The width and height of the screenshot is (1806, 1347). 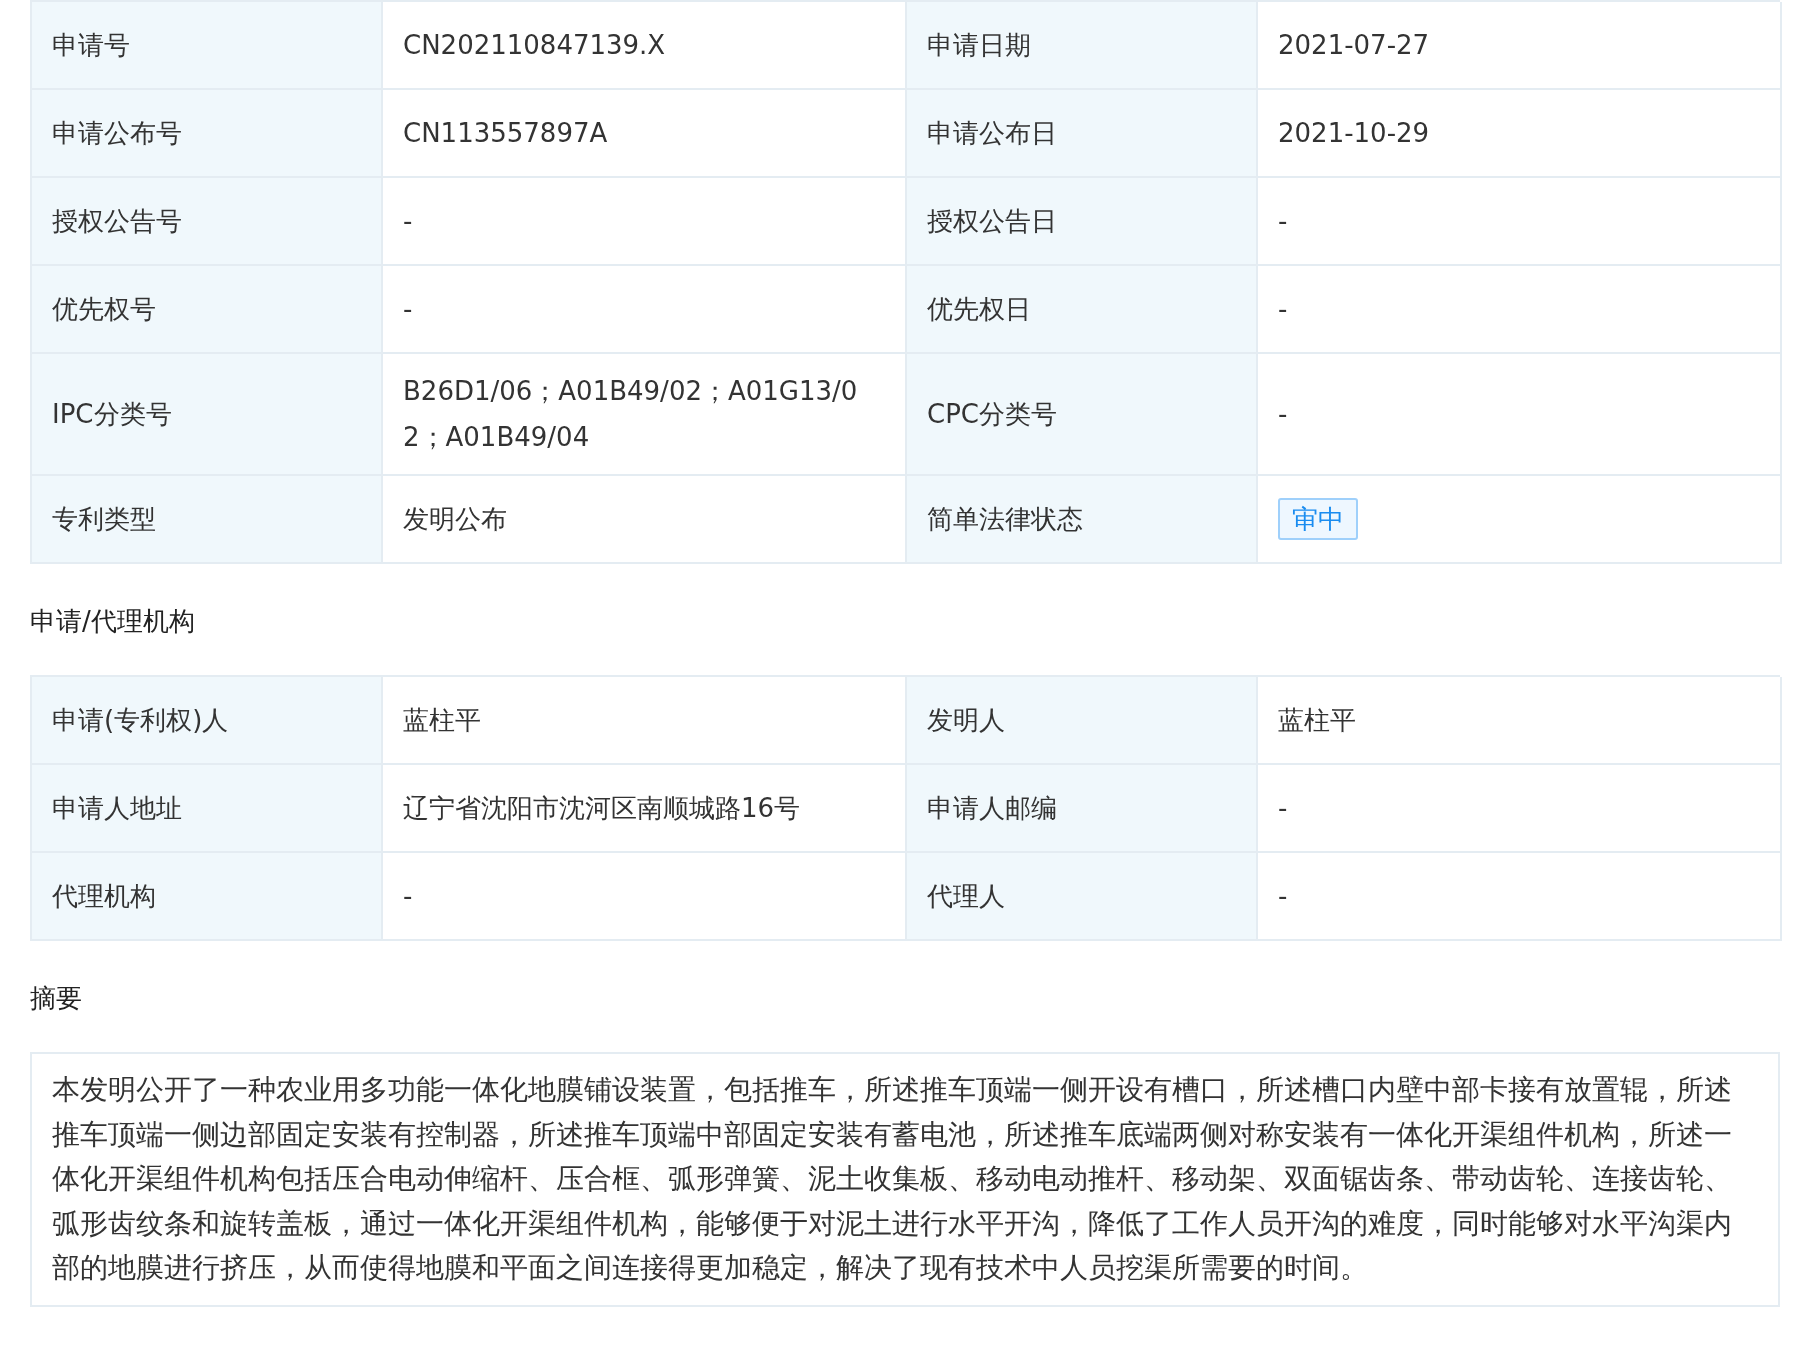 I want to click on label-cell: 申请人地址, so click(x=207, y=809).